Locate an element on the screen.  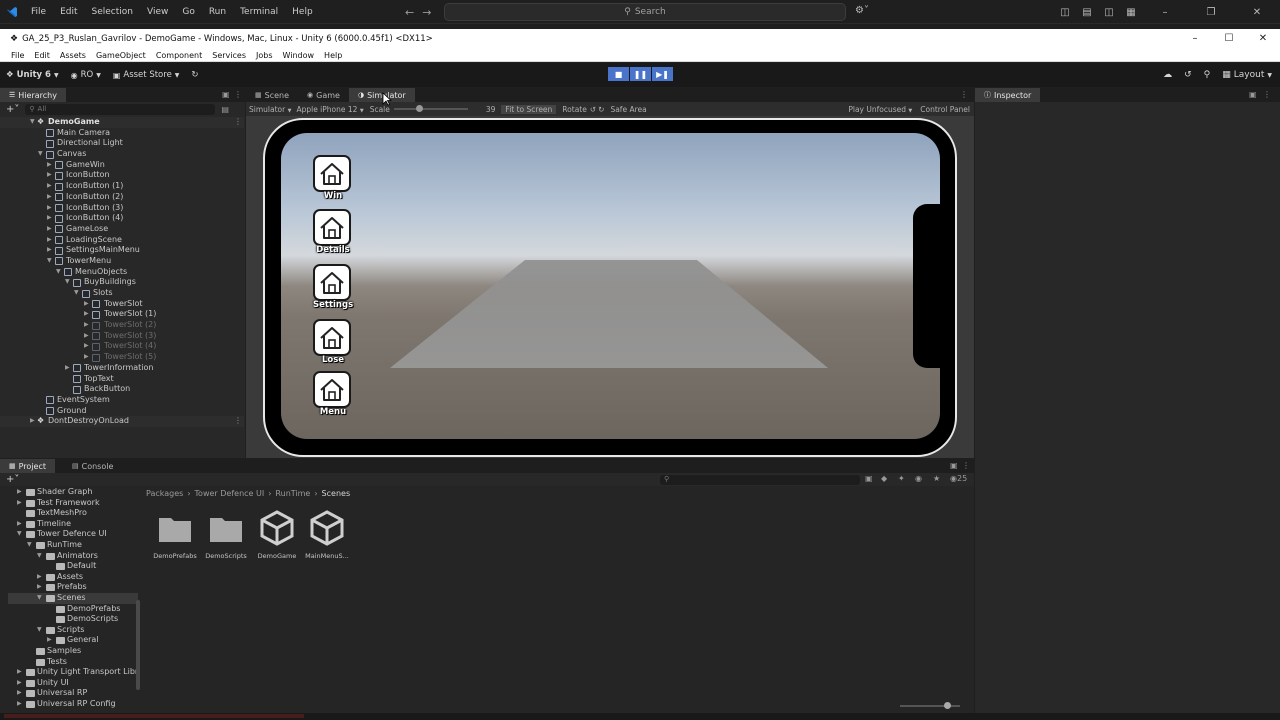
back-arrow-icon: ← is located at coordinates (409, 12).